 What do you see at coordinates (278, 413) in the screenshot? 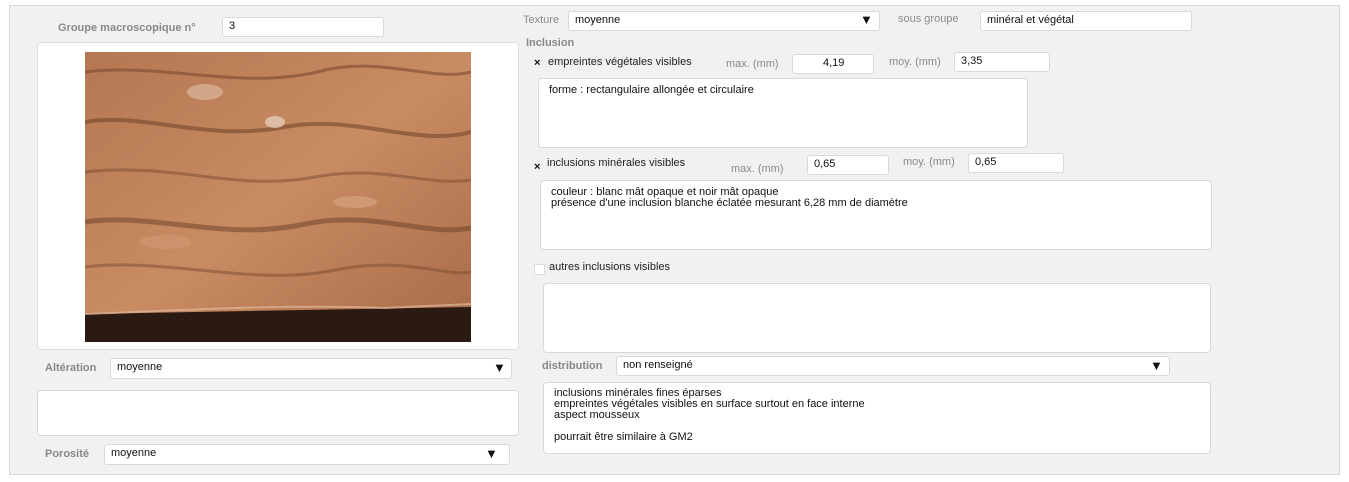
I see `alteration-notes` at bounding box center [278, 413].